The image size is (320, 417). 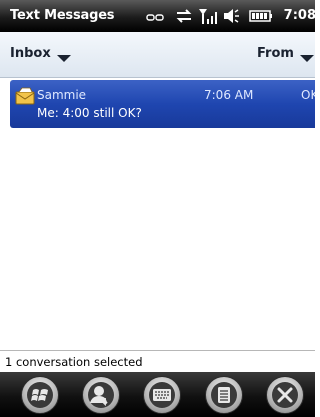 I want to click on sort-label: From, so click(x=275, y=53).